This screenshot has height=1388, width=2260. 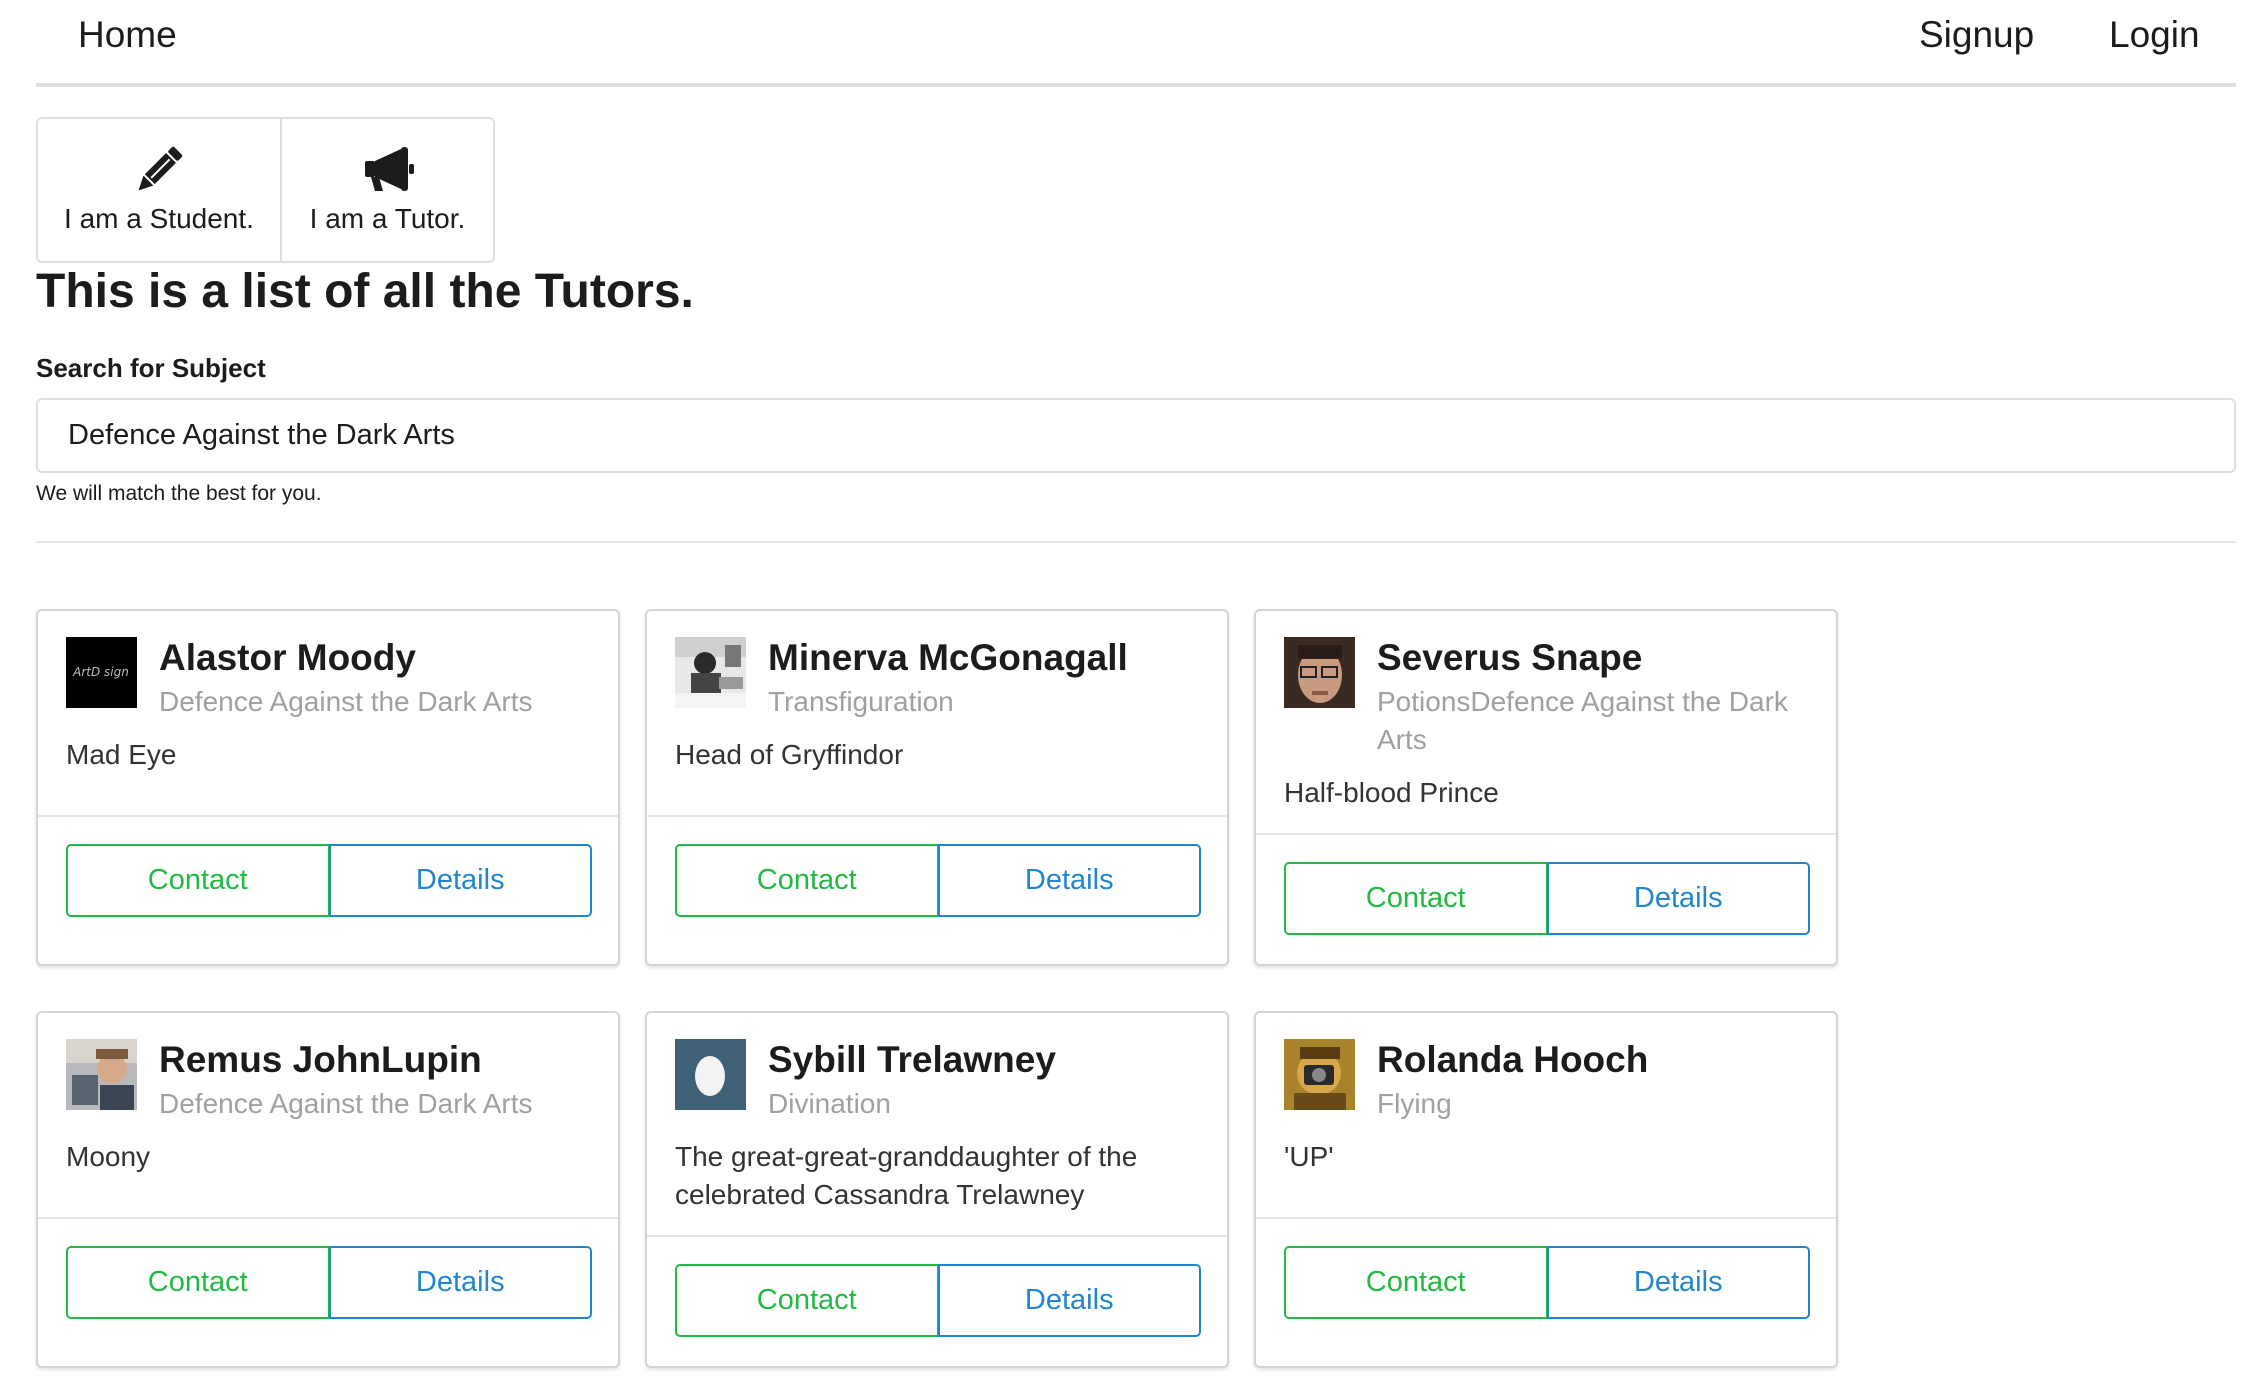 I want to click on artdesign-logo-avatar: ArtD sign, so click(x=101, y=672).